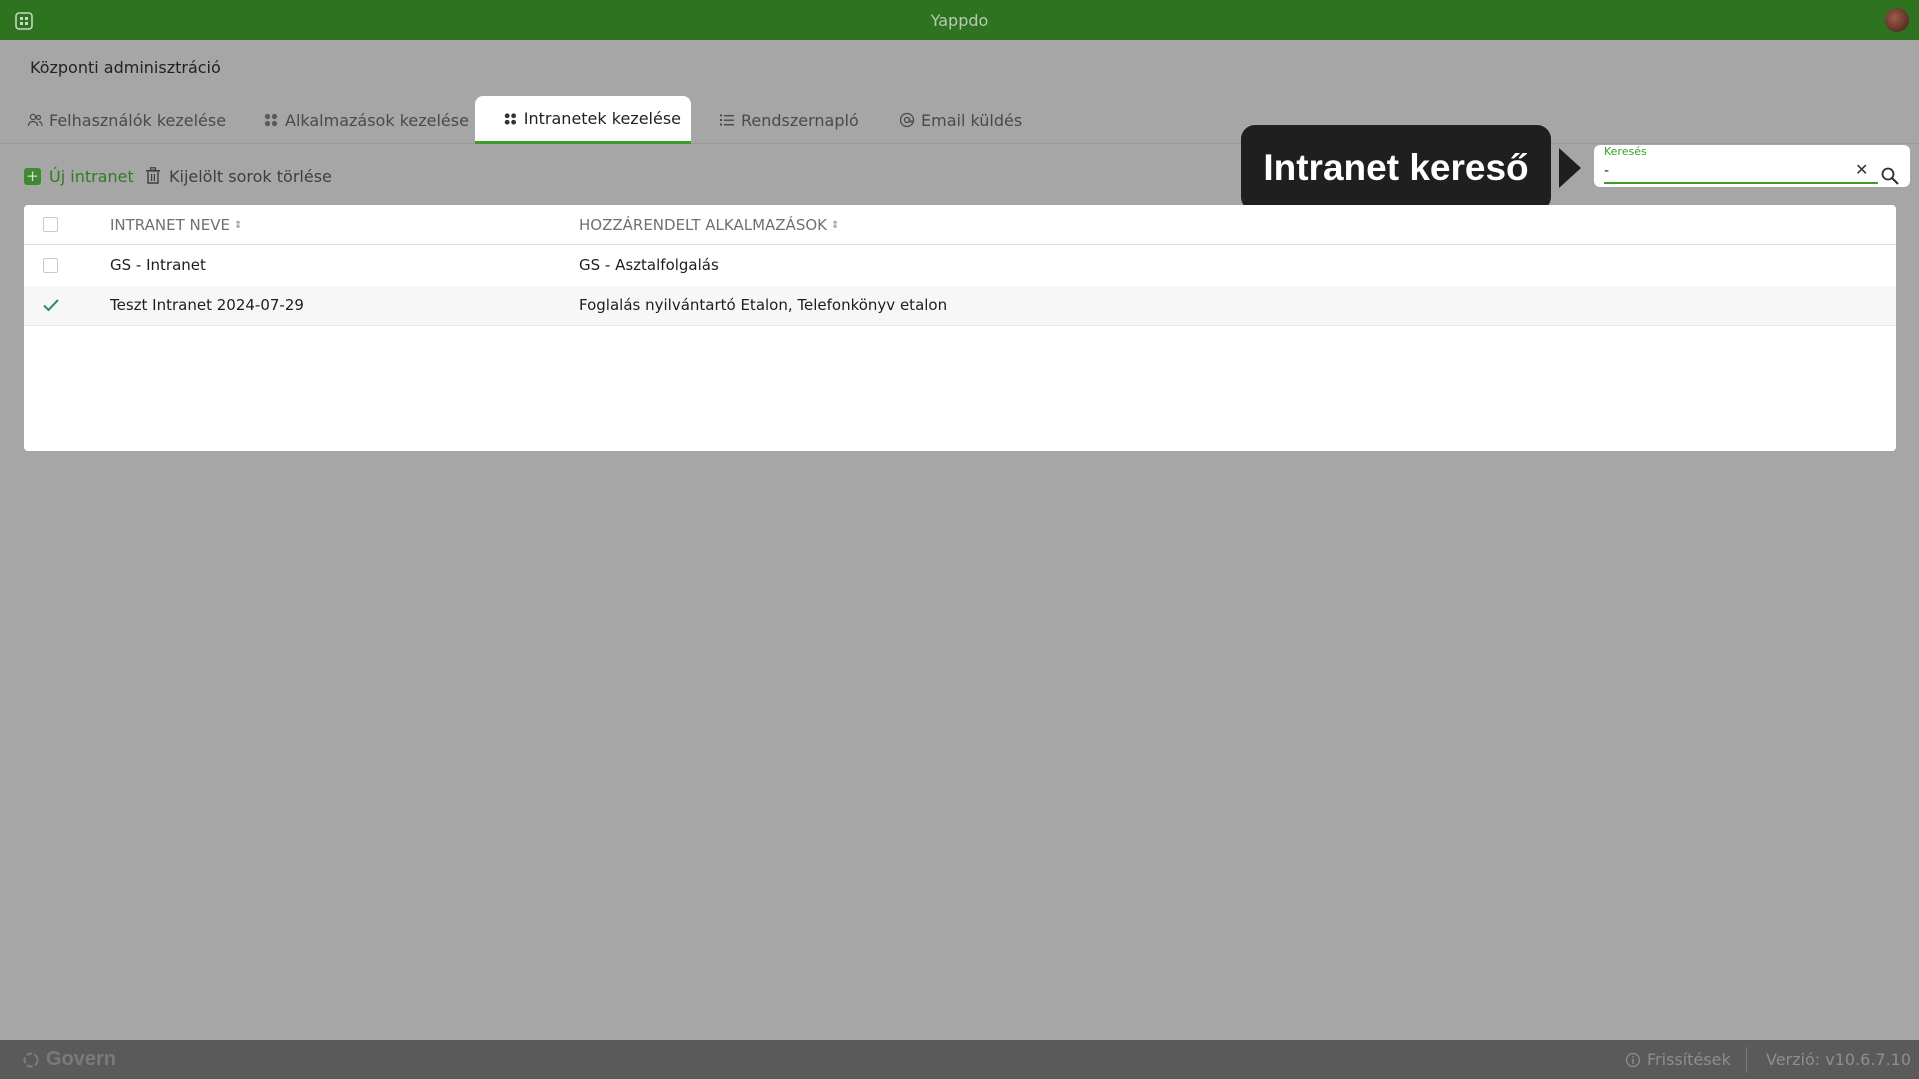 The image size is (1919, 1079). Describe the element at coordinates (1861, 169) in the screenshot. I see `clear-icon: ✕` at that location.